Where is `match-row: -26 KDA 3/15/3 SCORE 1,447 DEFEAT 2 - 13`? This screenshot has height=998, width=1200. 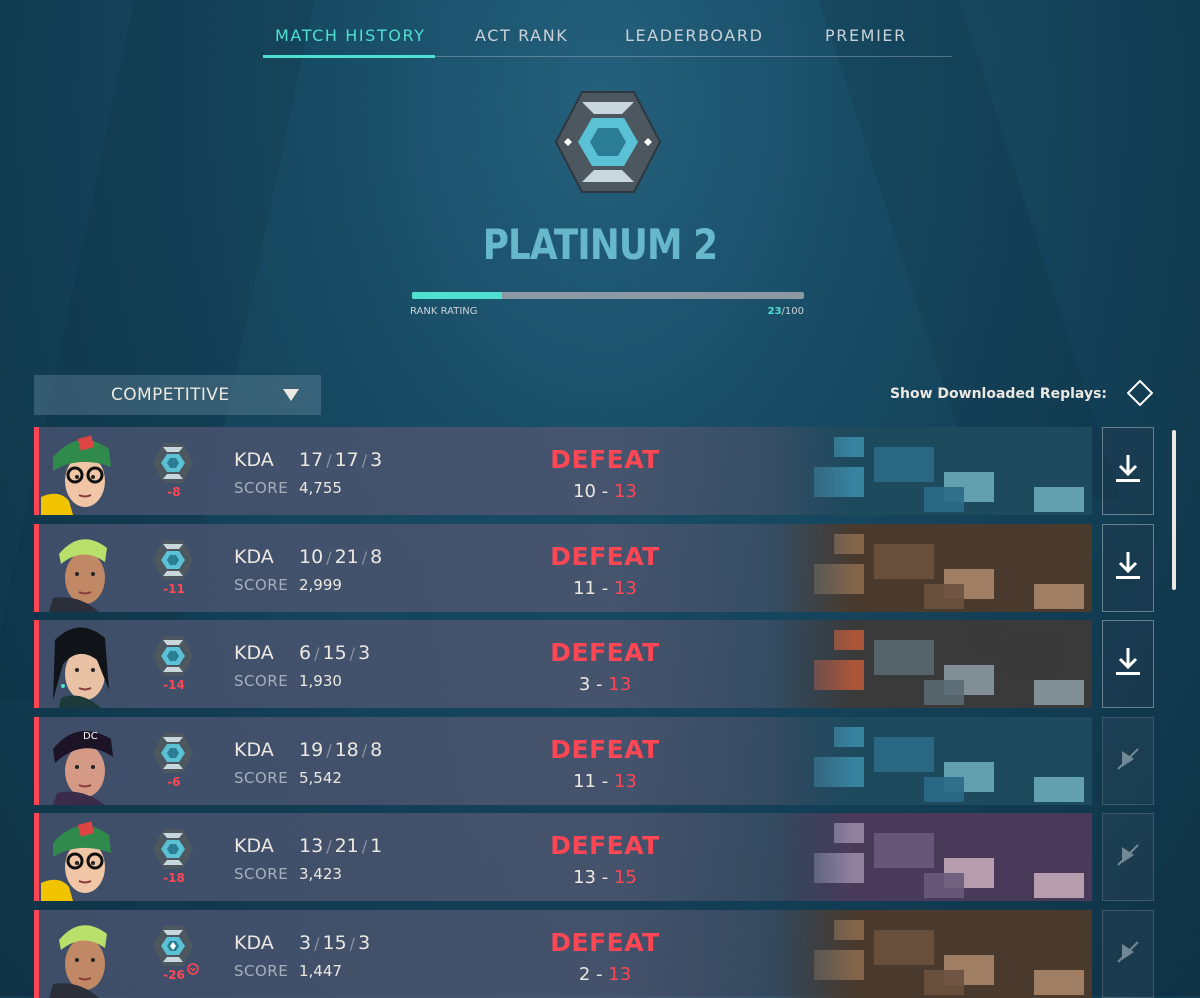 match-row: -26 KDA 3/15/3 SCORE 1,447 DEFEAT 2 - 13 is located at coordinates (563, 953).